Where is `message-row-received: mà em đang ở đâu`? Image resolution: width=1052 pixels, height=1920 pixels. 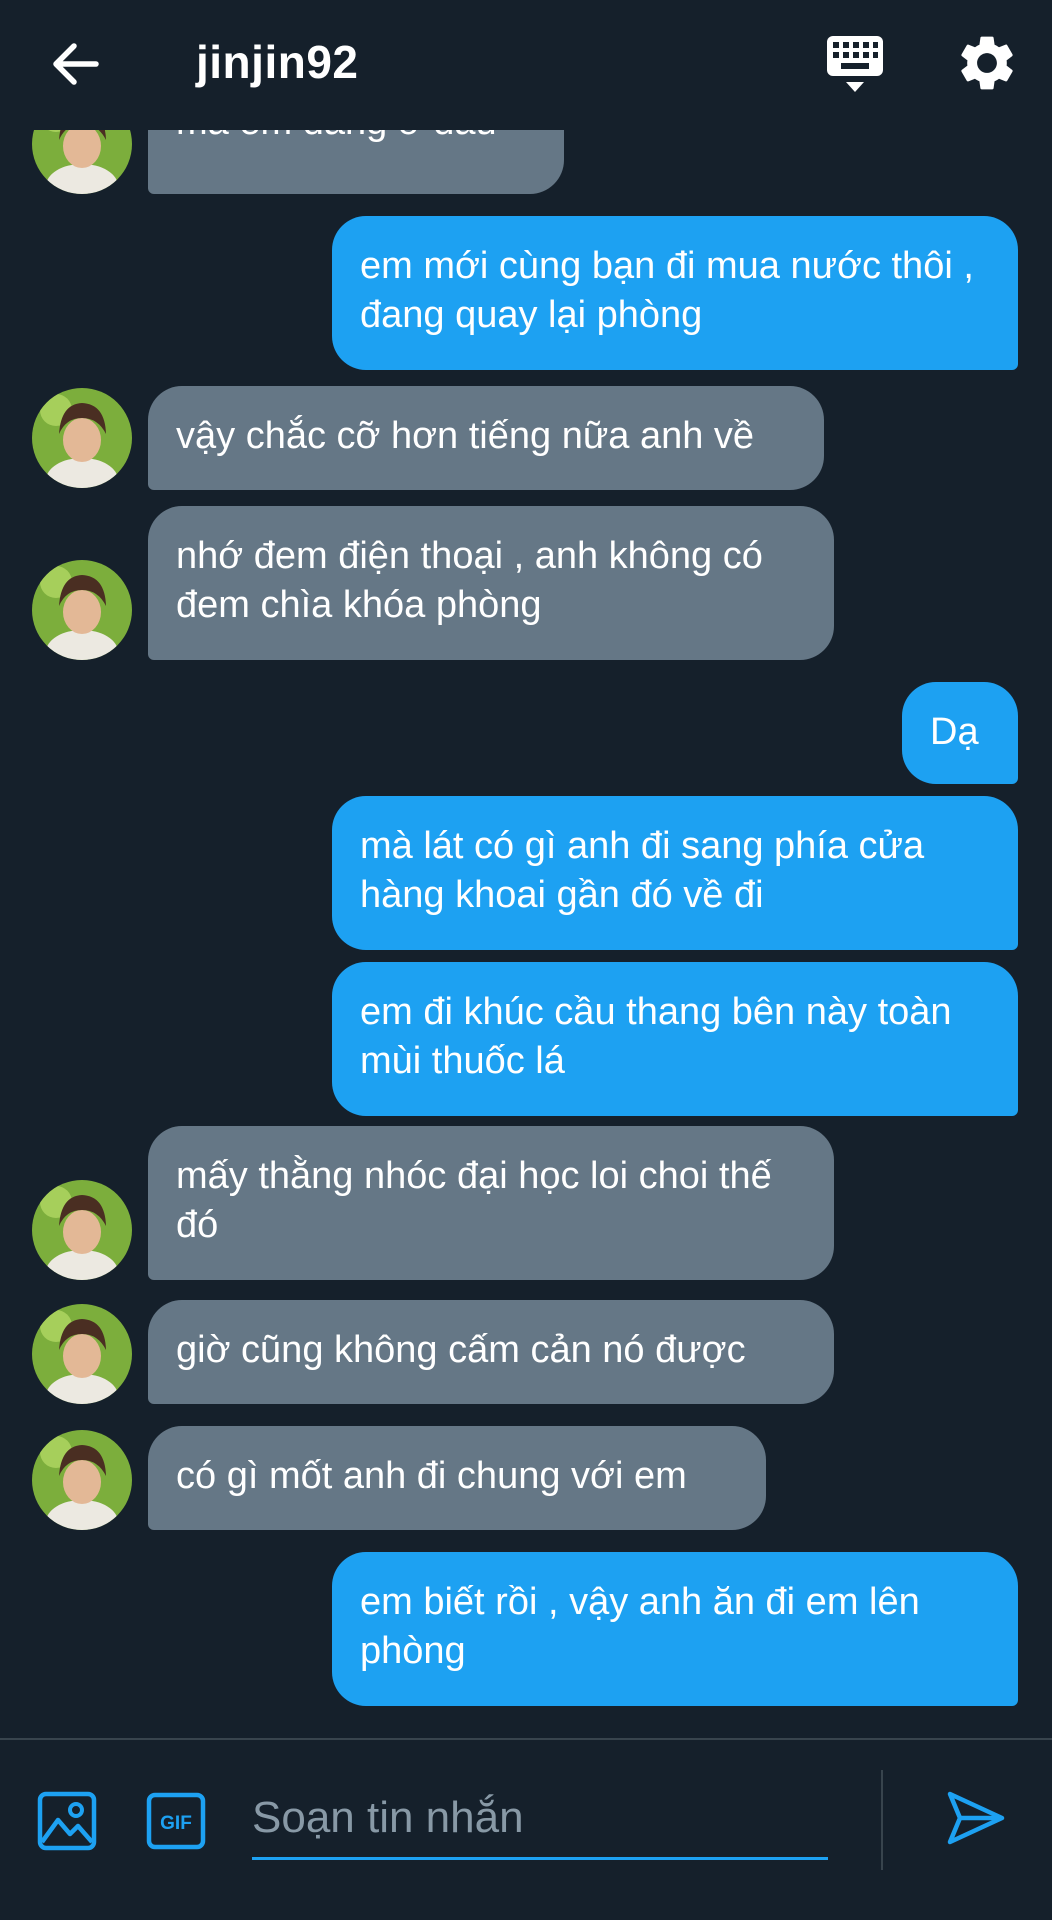
message-row-received: mà em đang ở đâu is located at coordinates (526, 162).